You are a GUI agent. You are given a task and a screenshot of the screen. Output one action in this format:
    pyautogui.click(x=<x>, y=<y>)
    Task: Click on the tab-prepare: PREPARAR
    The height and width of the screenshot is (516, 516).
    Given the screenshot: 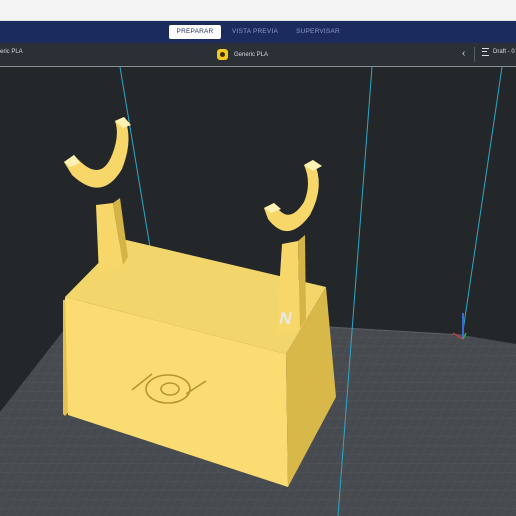 What is the action you would take?
    pyautogui.click(x=195, y=32)
    